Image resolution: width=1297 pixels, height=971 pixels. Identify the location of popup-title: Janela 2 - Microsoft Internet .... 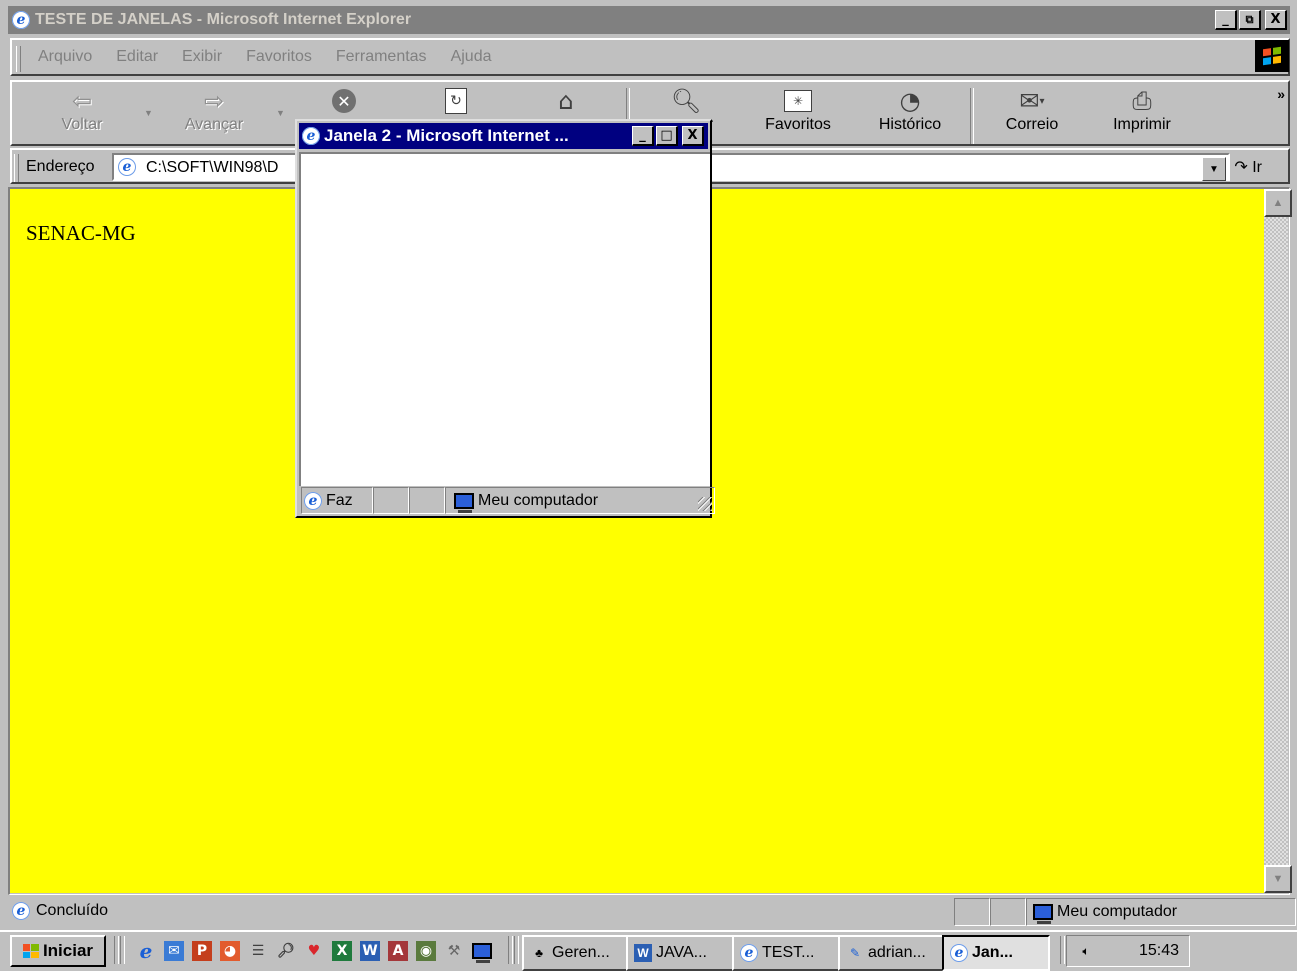
(446, 135).